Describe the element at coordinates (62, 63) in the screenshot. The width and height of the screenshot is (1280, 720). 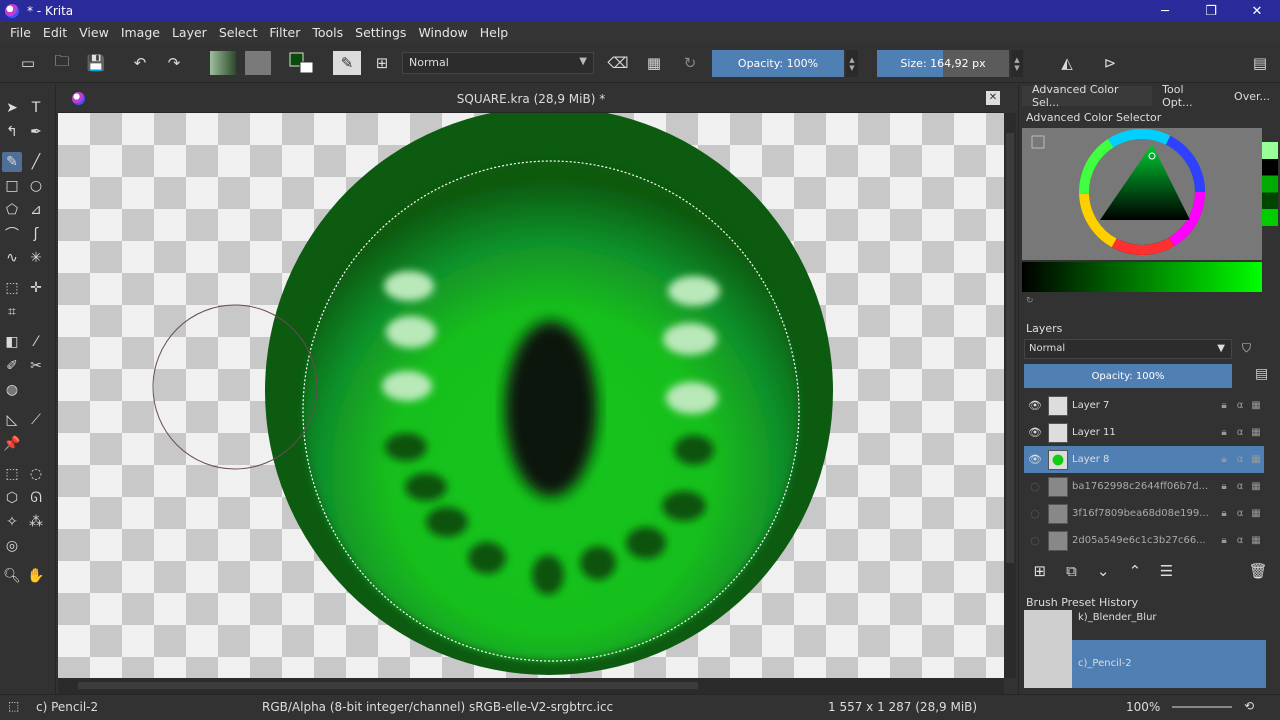
I see `open-document-icon: 🗀` at that location.